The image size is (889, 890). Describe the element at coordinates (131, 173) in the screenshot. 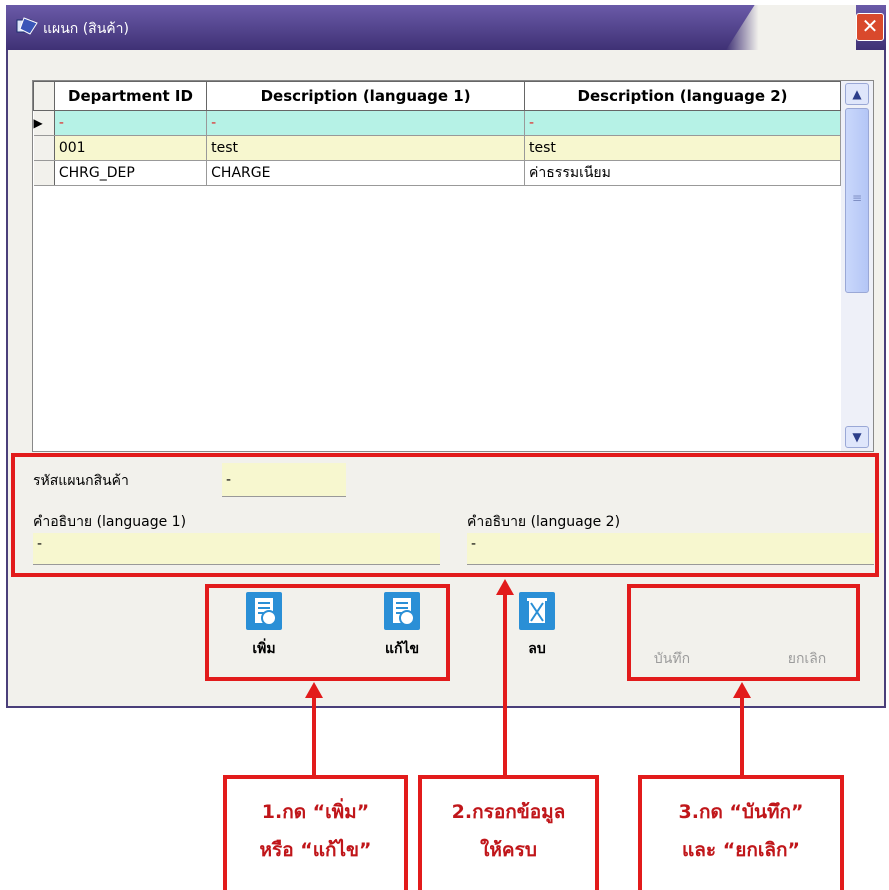

I see `cell-department-id: CHRG_DEP` at that location.